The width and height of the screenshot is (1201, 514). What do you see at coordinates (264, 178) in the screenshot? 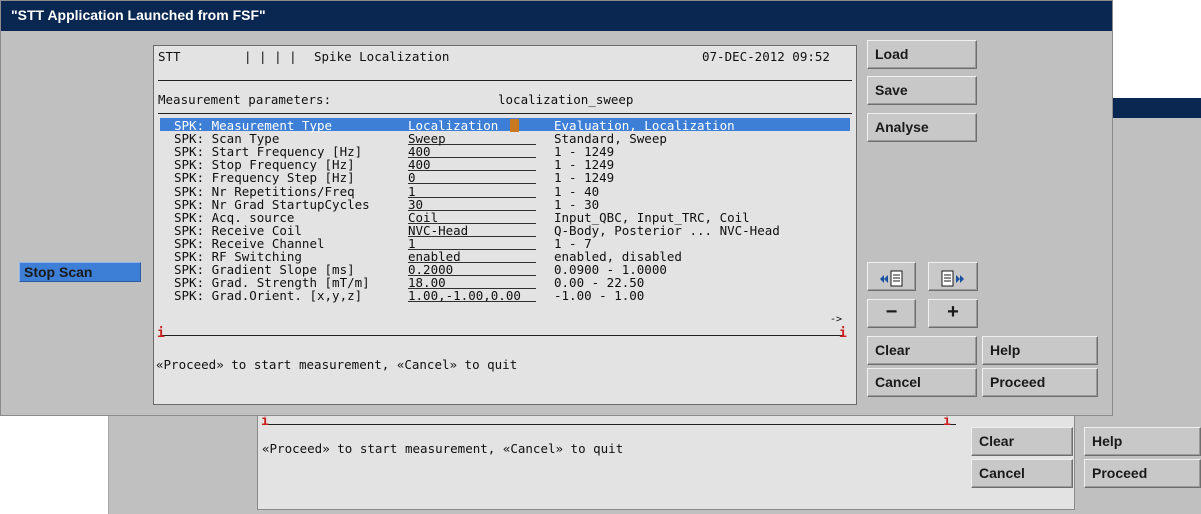
I see `parameter-label: SPK: Frequency Step [Hz]` at bounding box center [264, 178].